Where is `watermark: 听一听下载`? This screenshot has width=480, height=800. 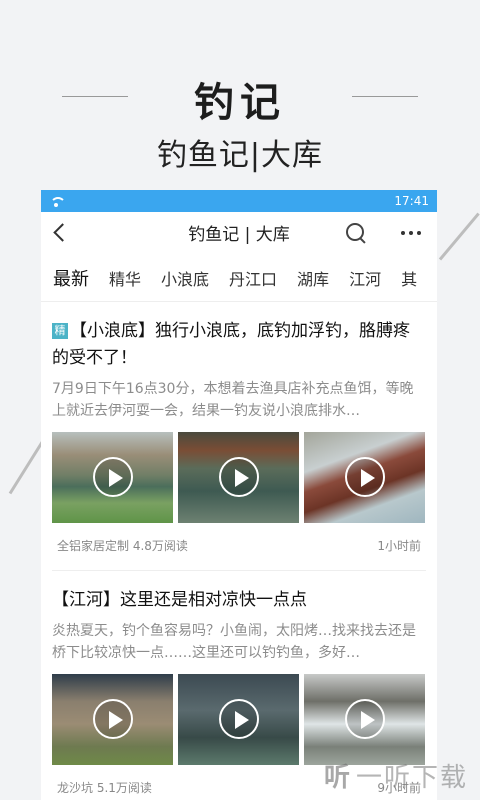 watermark: 听一听下载 is located at coordinates (396, 775).